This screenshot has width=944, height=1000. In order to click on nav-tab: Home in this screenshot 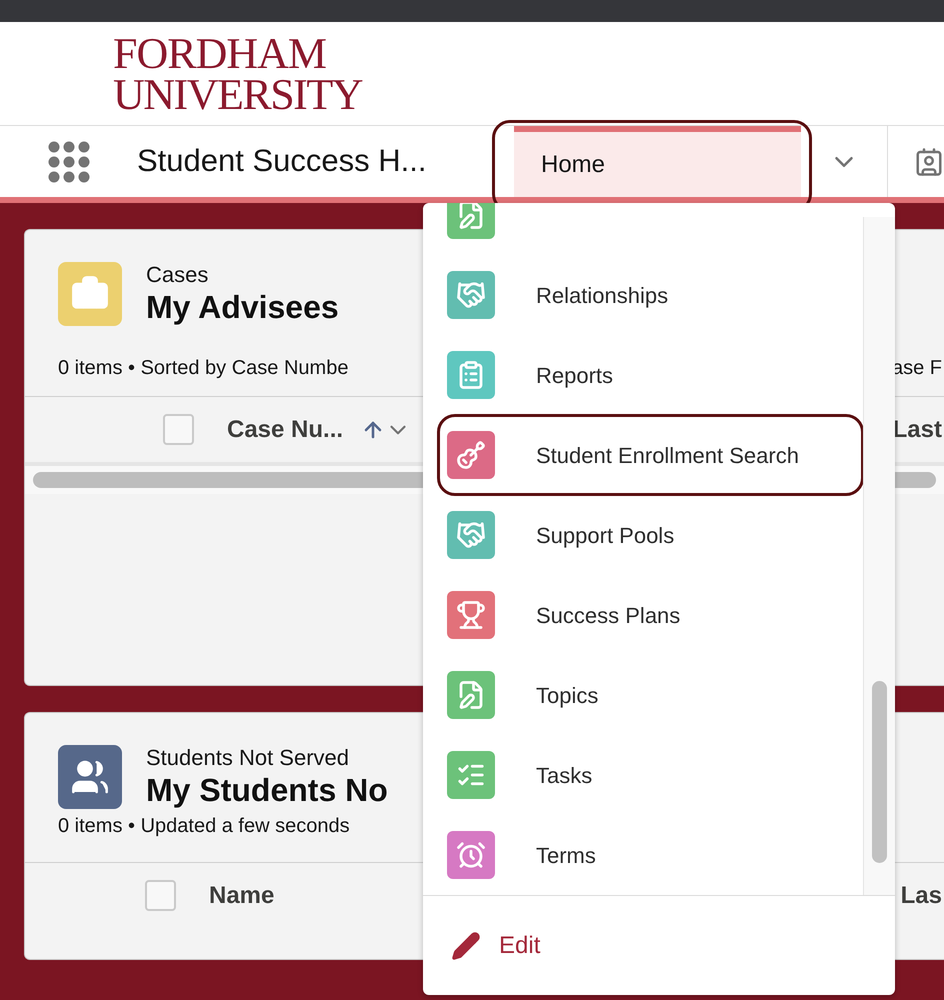, I will do `click(657, 161)`.